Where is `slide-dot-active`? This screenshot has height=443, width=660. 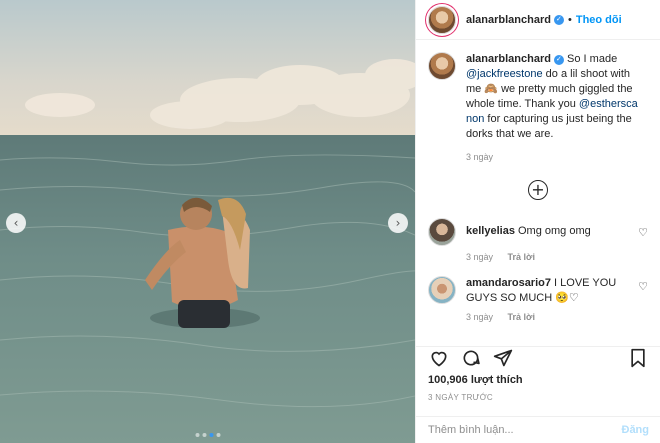 slide-dot-active is located at coordinates (211, 435).